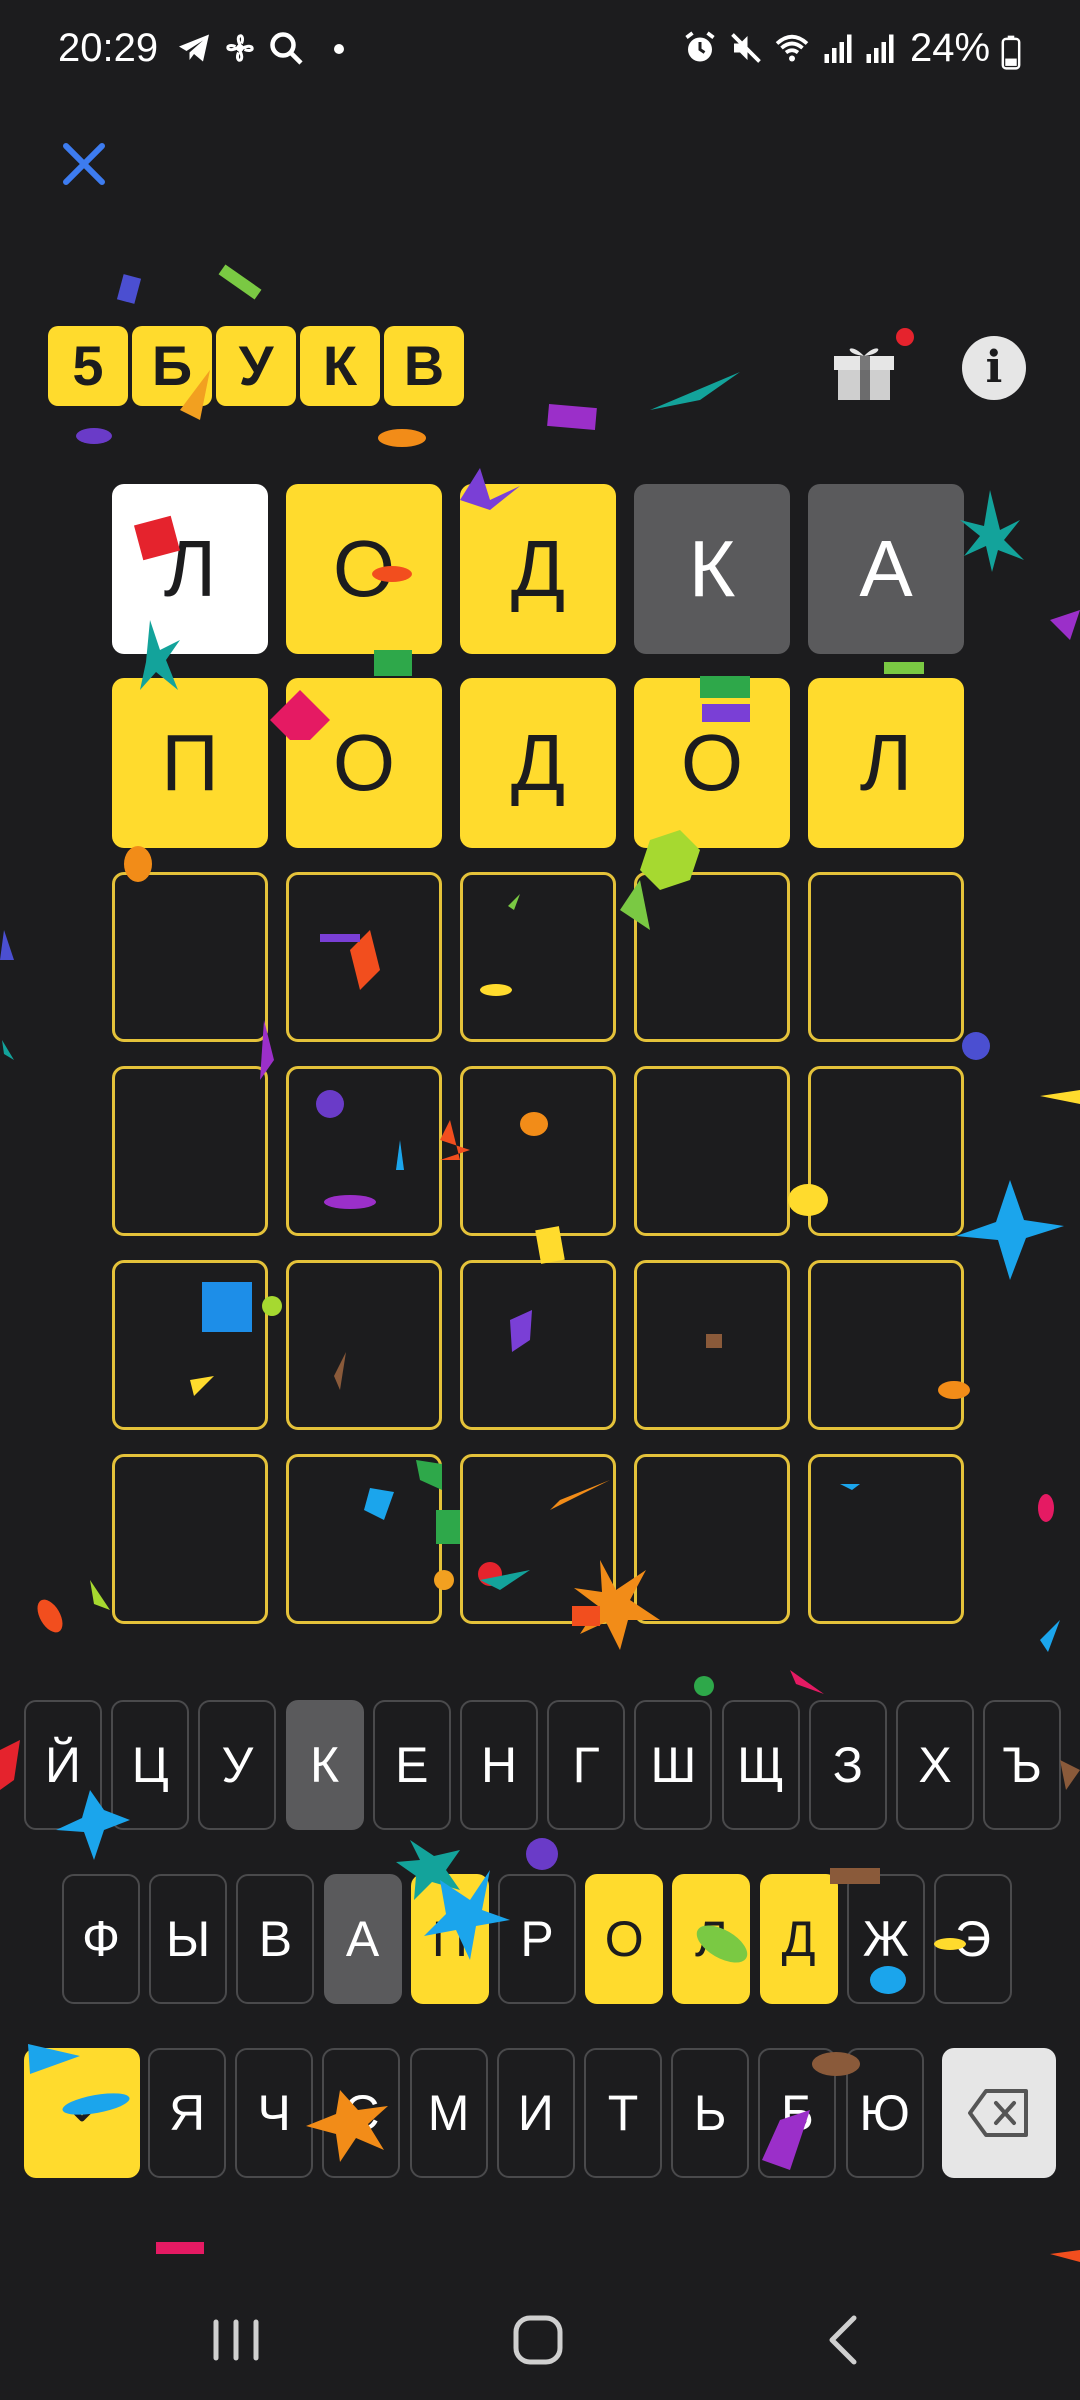 The width and height of the screenshot is (1080, 2400). What do you see at coordinates (711, 1939) in the screenshot?
I see `key: Л` at bounding box center [711, 1939].